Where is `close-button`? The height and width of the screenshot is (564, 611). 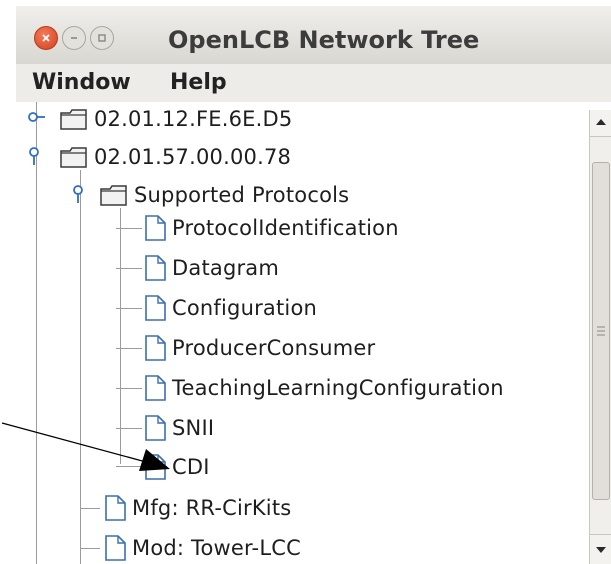
close-button is located at coordinates (46, 38).